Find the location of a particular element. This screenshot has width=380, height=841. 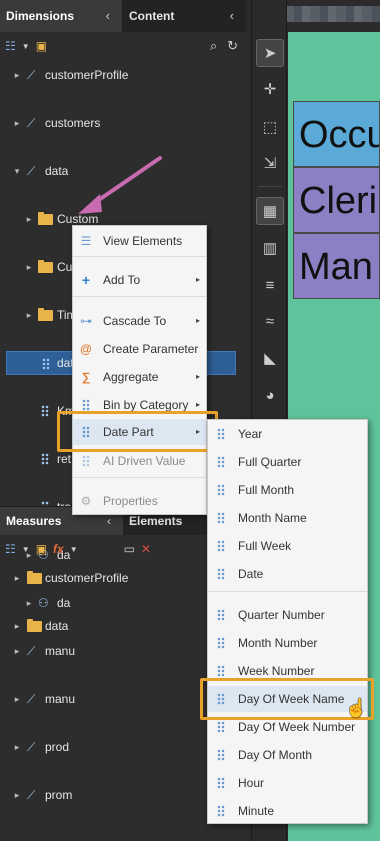

bar-chart-icon: ▥ is located at coordinates (270, 249).